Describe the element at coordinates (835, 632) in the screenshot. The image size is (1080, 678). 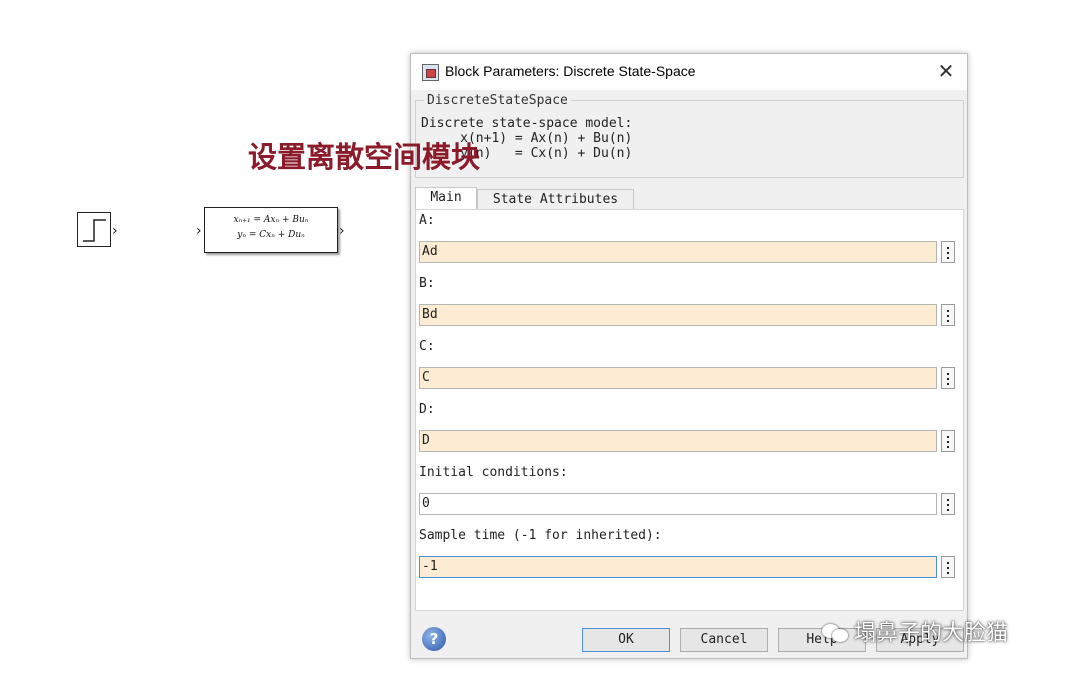
I see `wechat-icon` at that location.